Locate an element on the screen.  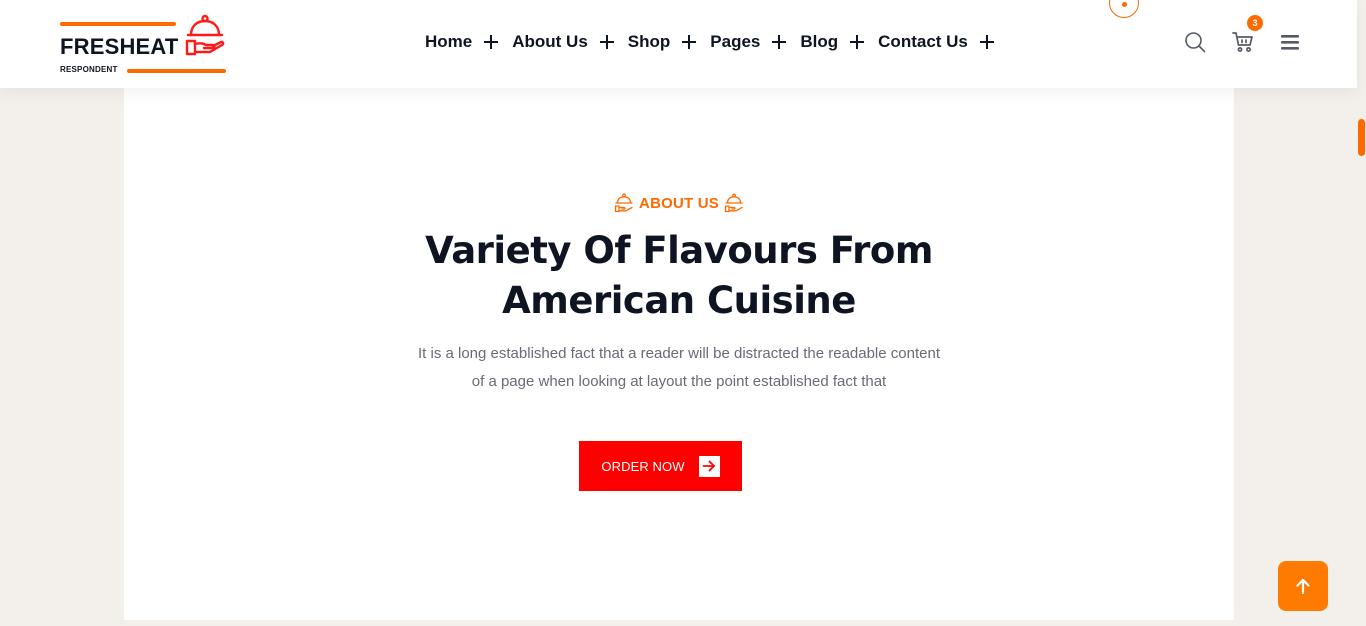
section-eyebrow: ABOUT US is located at coordinates (679, 203).